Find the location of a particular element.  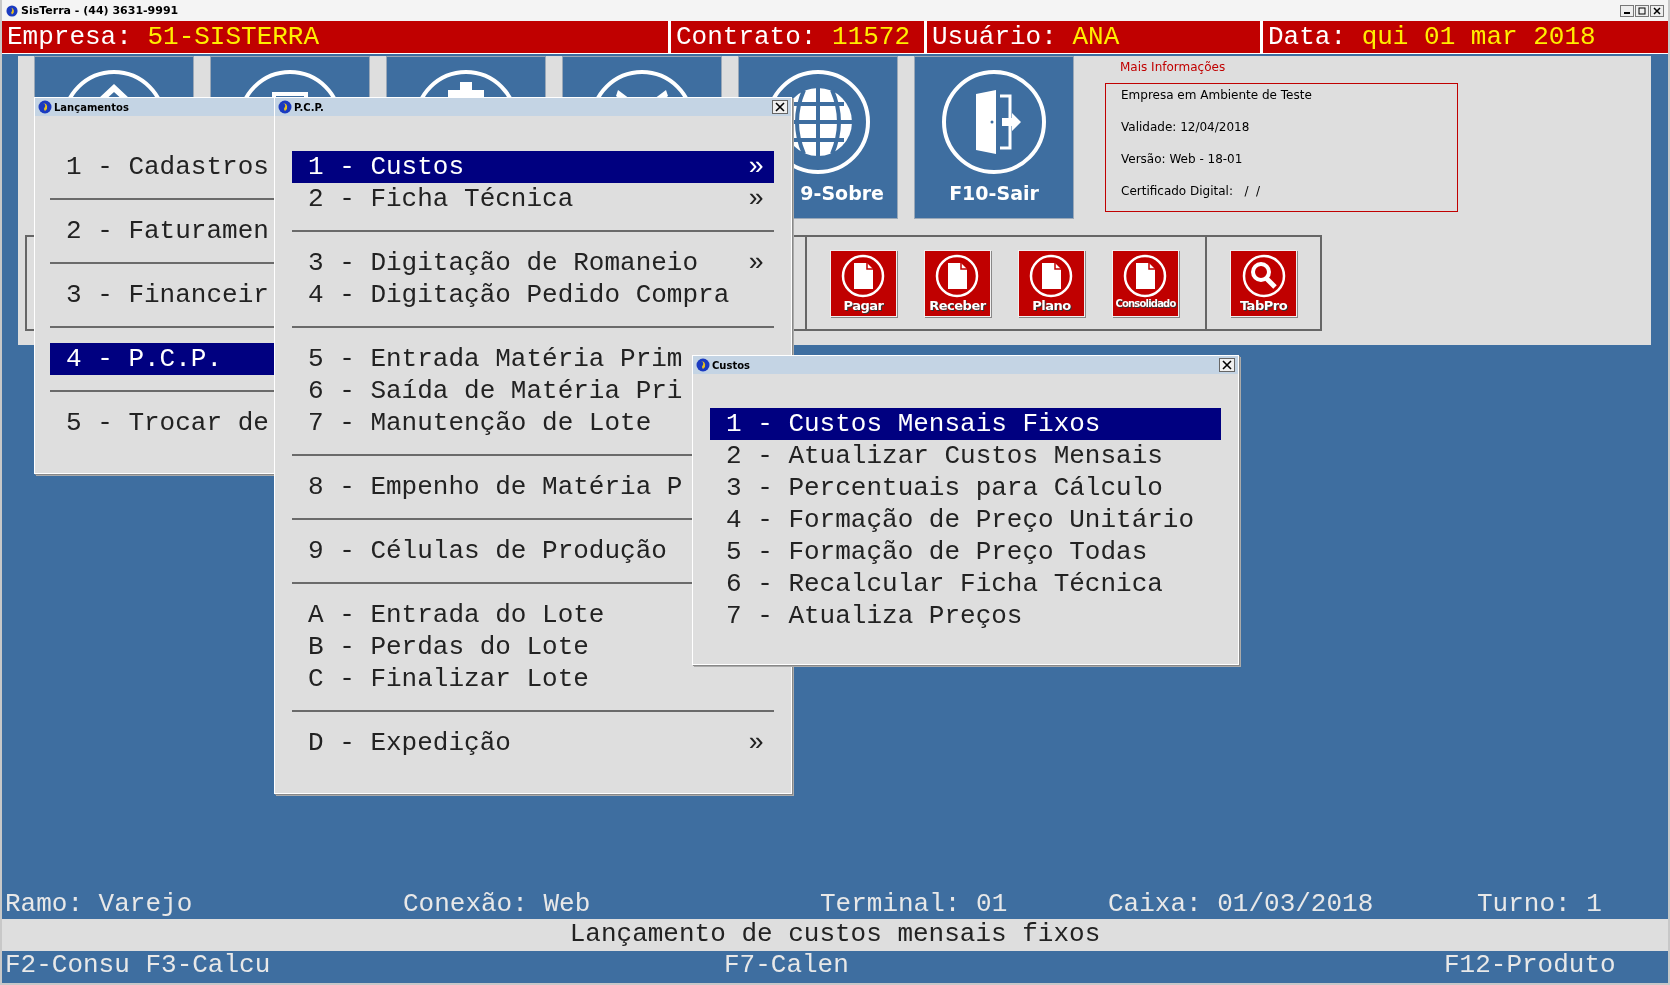

menu-item: 7 - Atualiza Preços is located at coordinates (965, 616).